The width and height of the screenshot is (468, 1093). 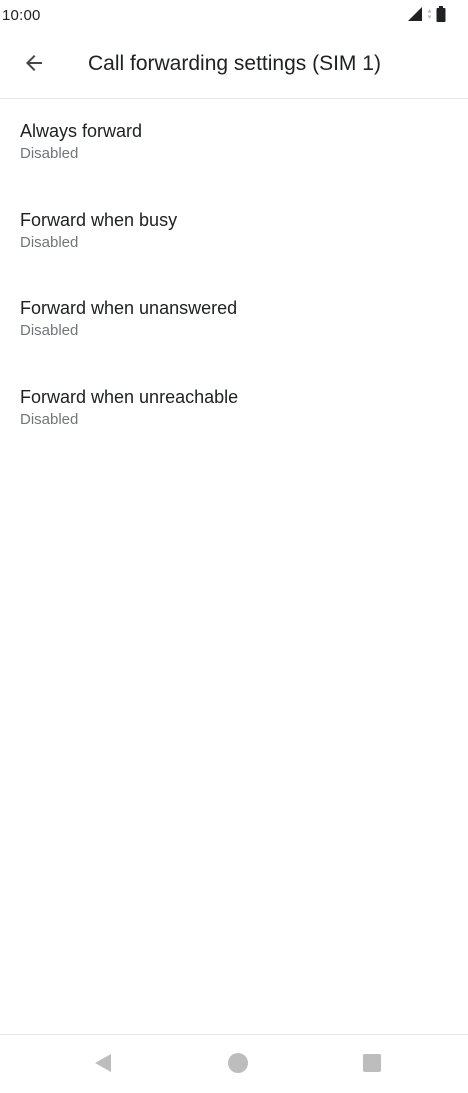 I want to click on pref-always-forward: Always forward Disabled, so click(x=234, y=143).